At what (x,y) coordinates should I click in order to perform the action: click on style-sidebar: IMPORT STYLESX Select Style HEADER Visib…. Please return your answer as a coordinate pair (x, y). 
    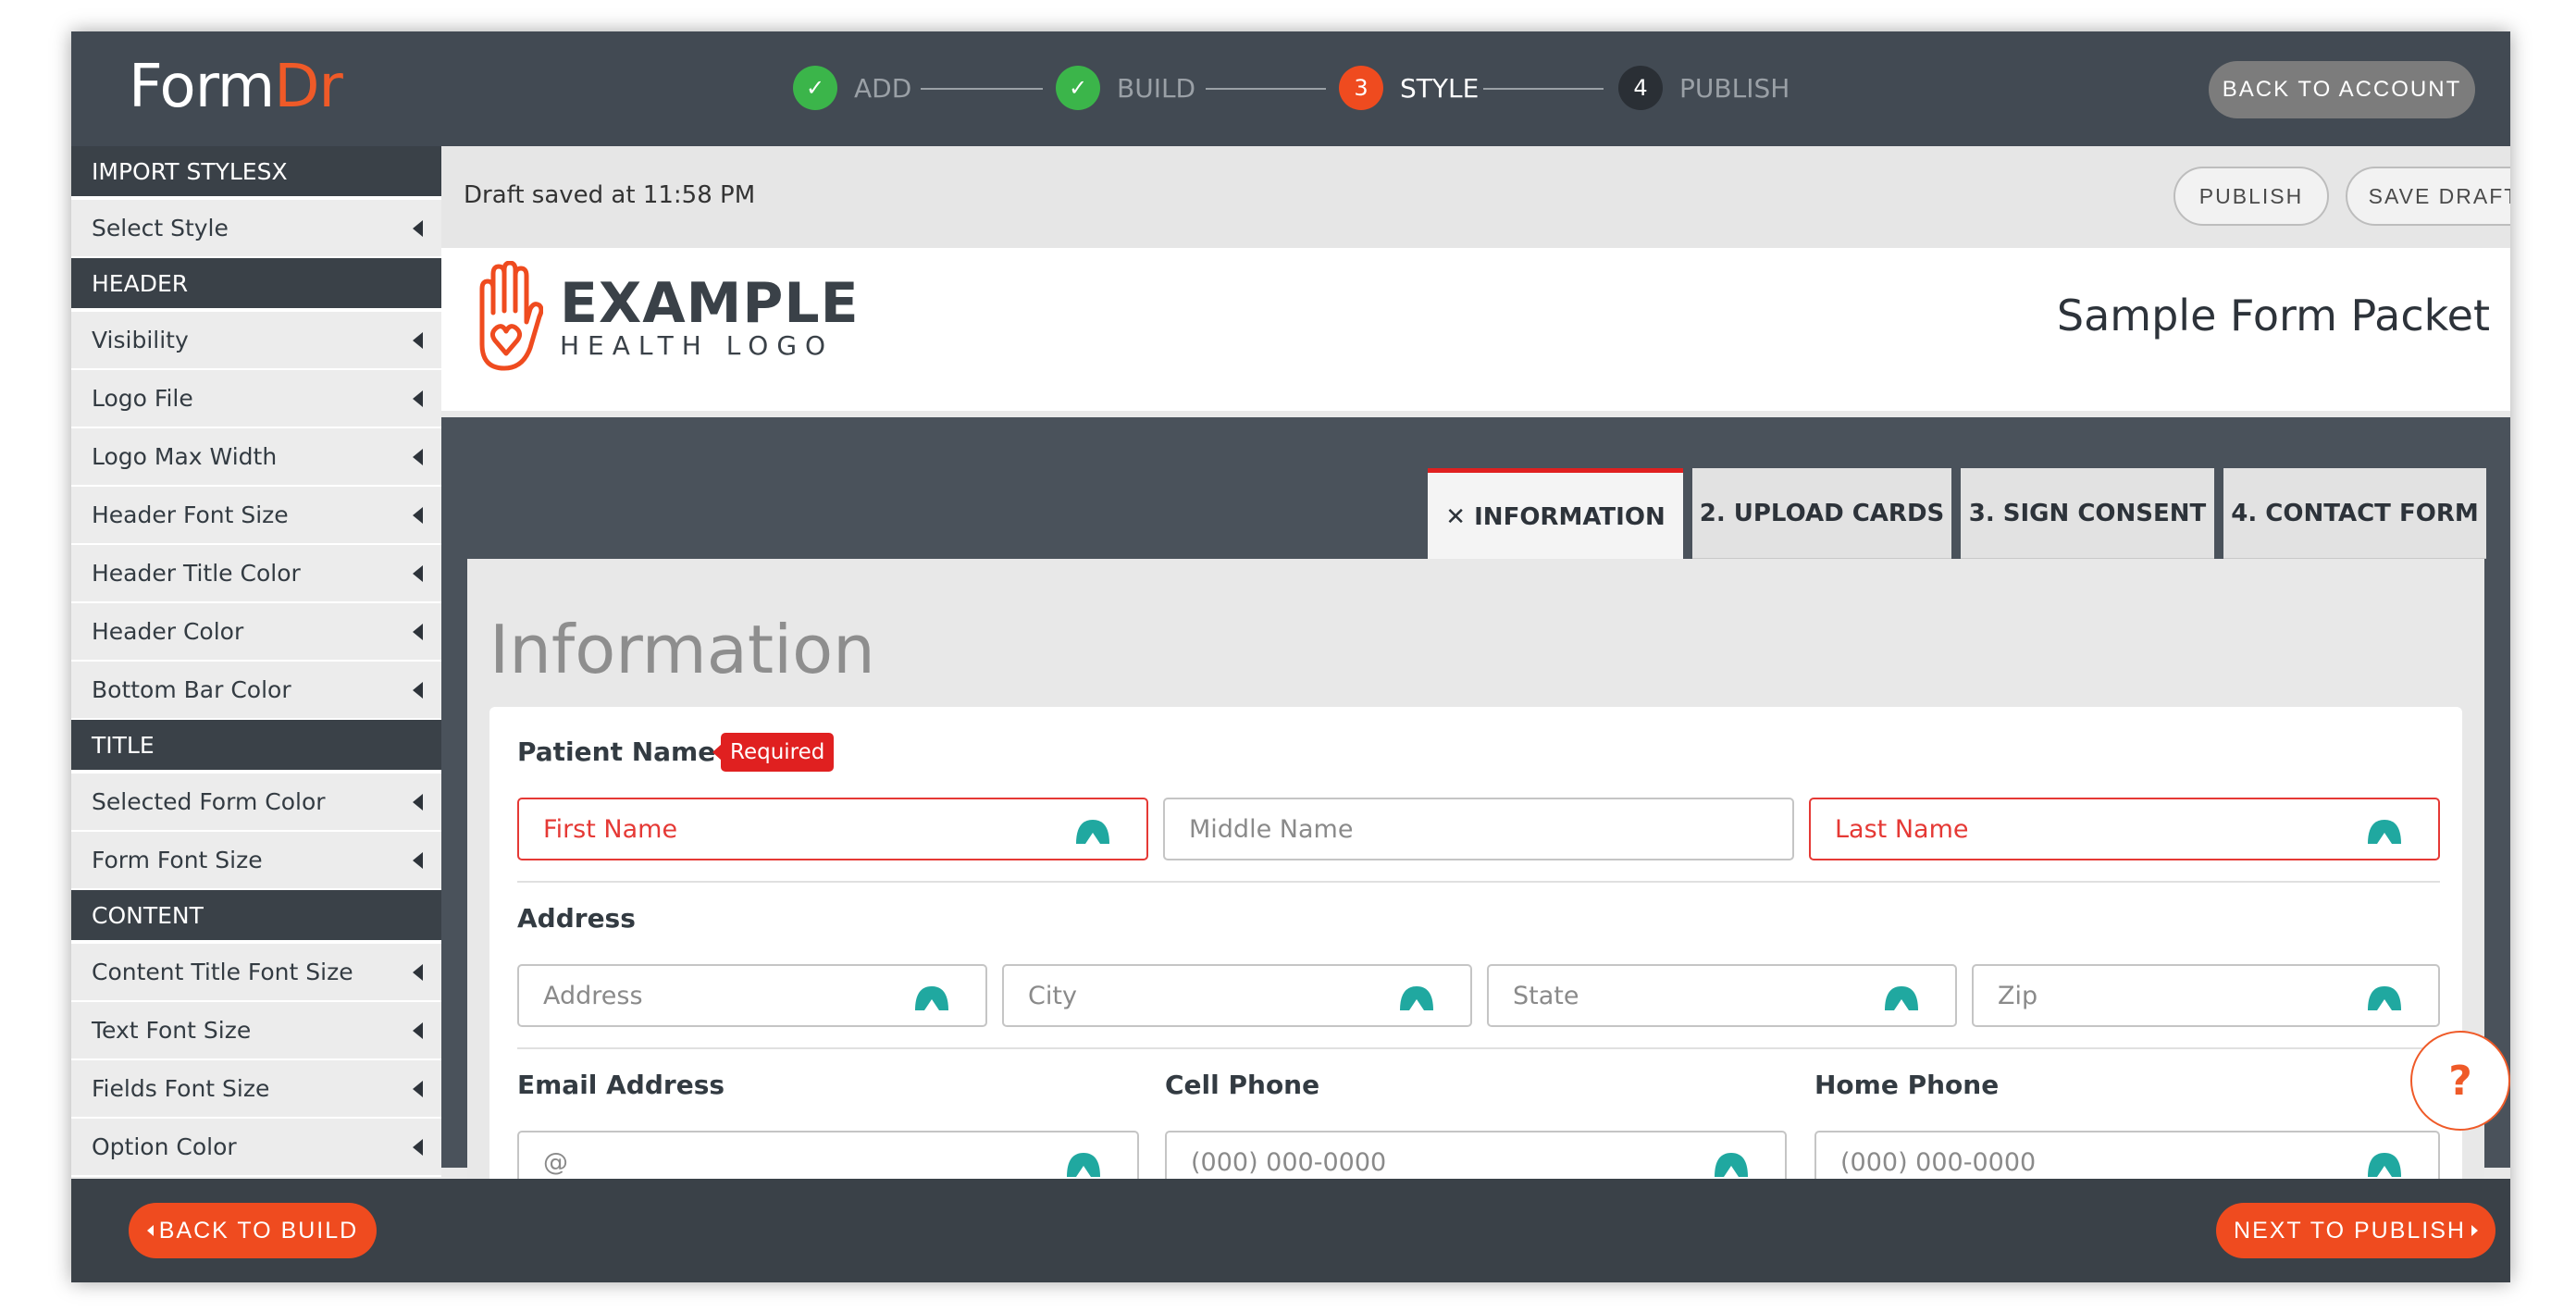
    Looking at the image, I should click on (256, 714).